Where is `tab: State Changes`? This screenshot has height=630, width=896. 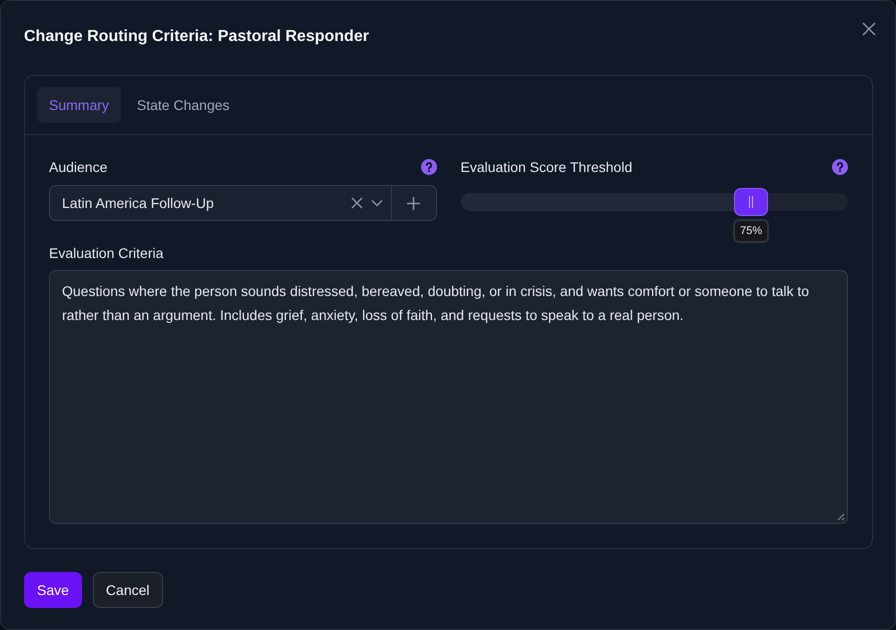
tab: State Changes is located at coordinates (183, 105).